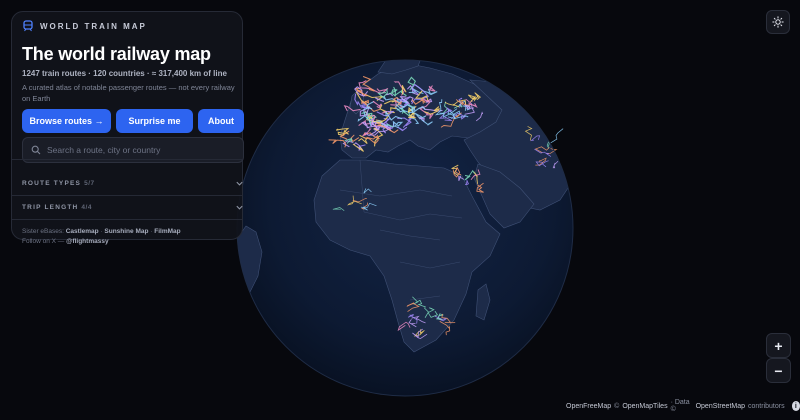  I want to click on trip-length-toggle: TRIP LENGTH 4/4, so click(133, 207).